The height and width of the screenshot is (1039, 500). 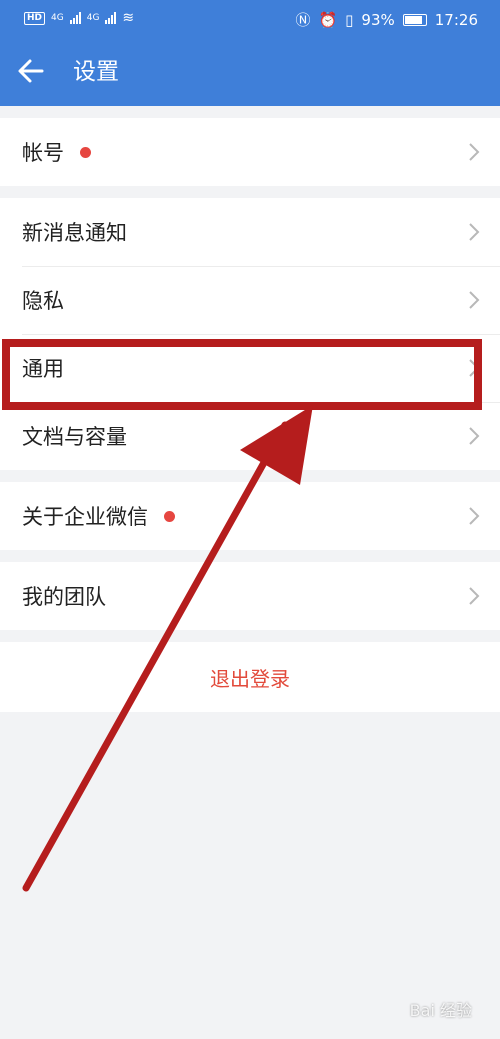 What do you see at coordinates (43, 153) in the screenshot?
I see `settings-item-label: 帐号` at bounding box center [43, 153].